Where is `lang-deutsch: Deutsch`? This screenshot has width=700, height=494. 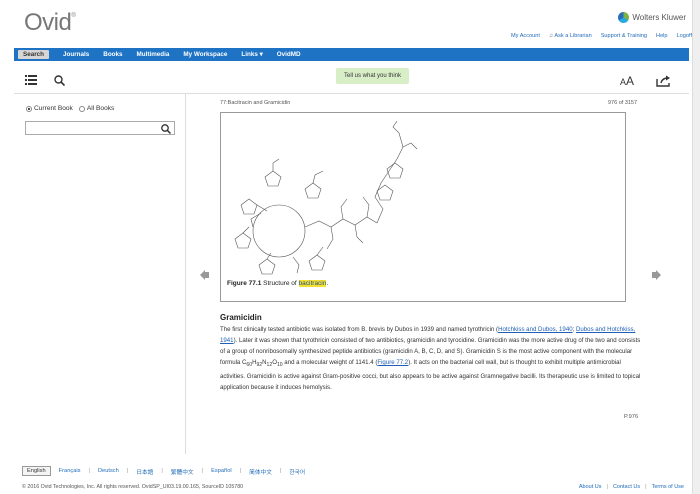
lang-deutsch: Deutsch is located at coordinates (108, 471).